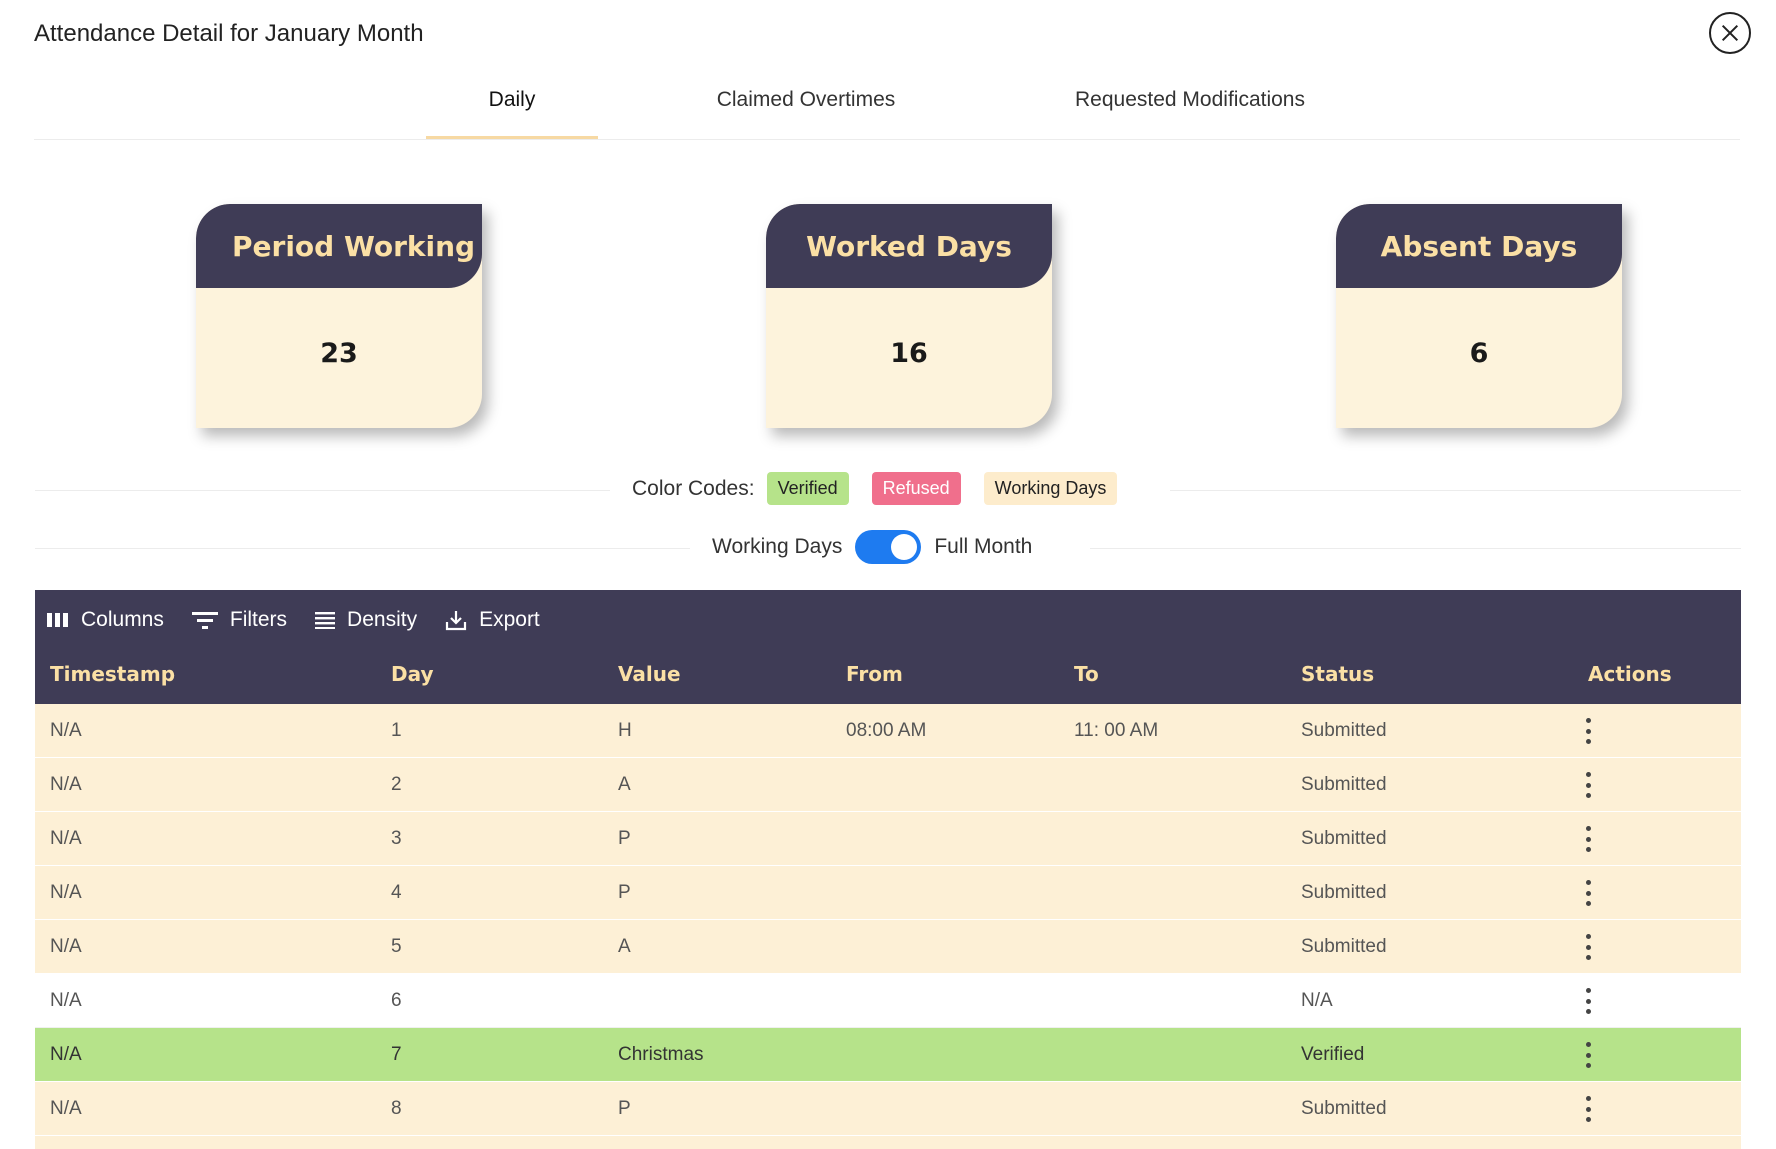  I want to click on working-days-option: Working Days, so click(777, 547).